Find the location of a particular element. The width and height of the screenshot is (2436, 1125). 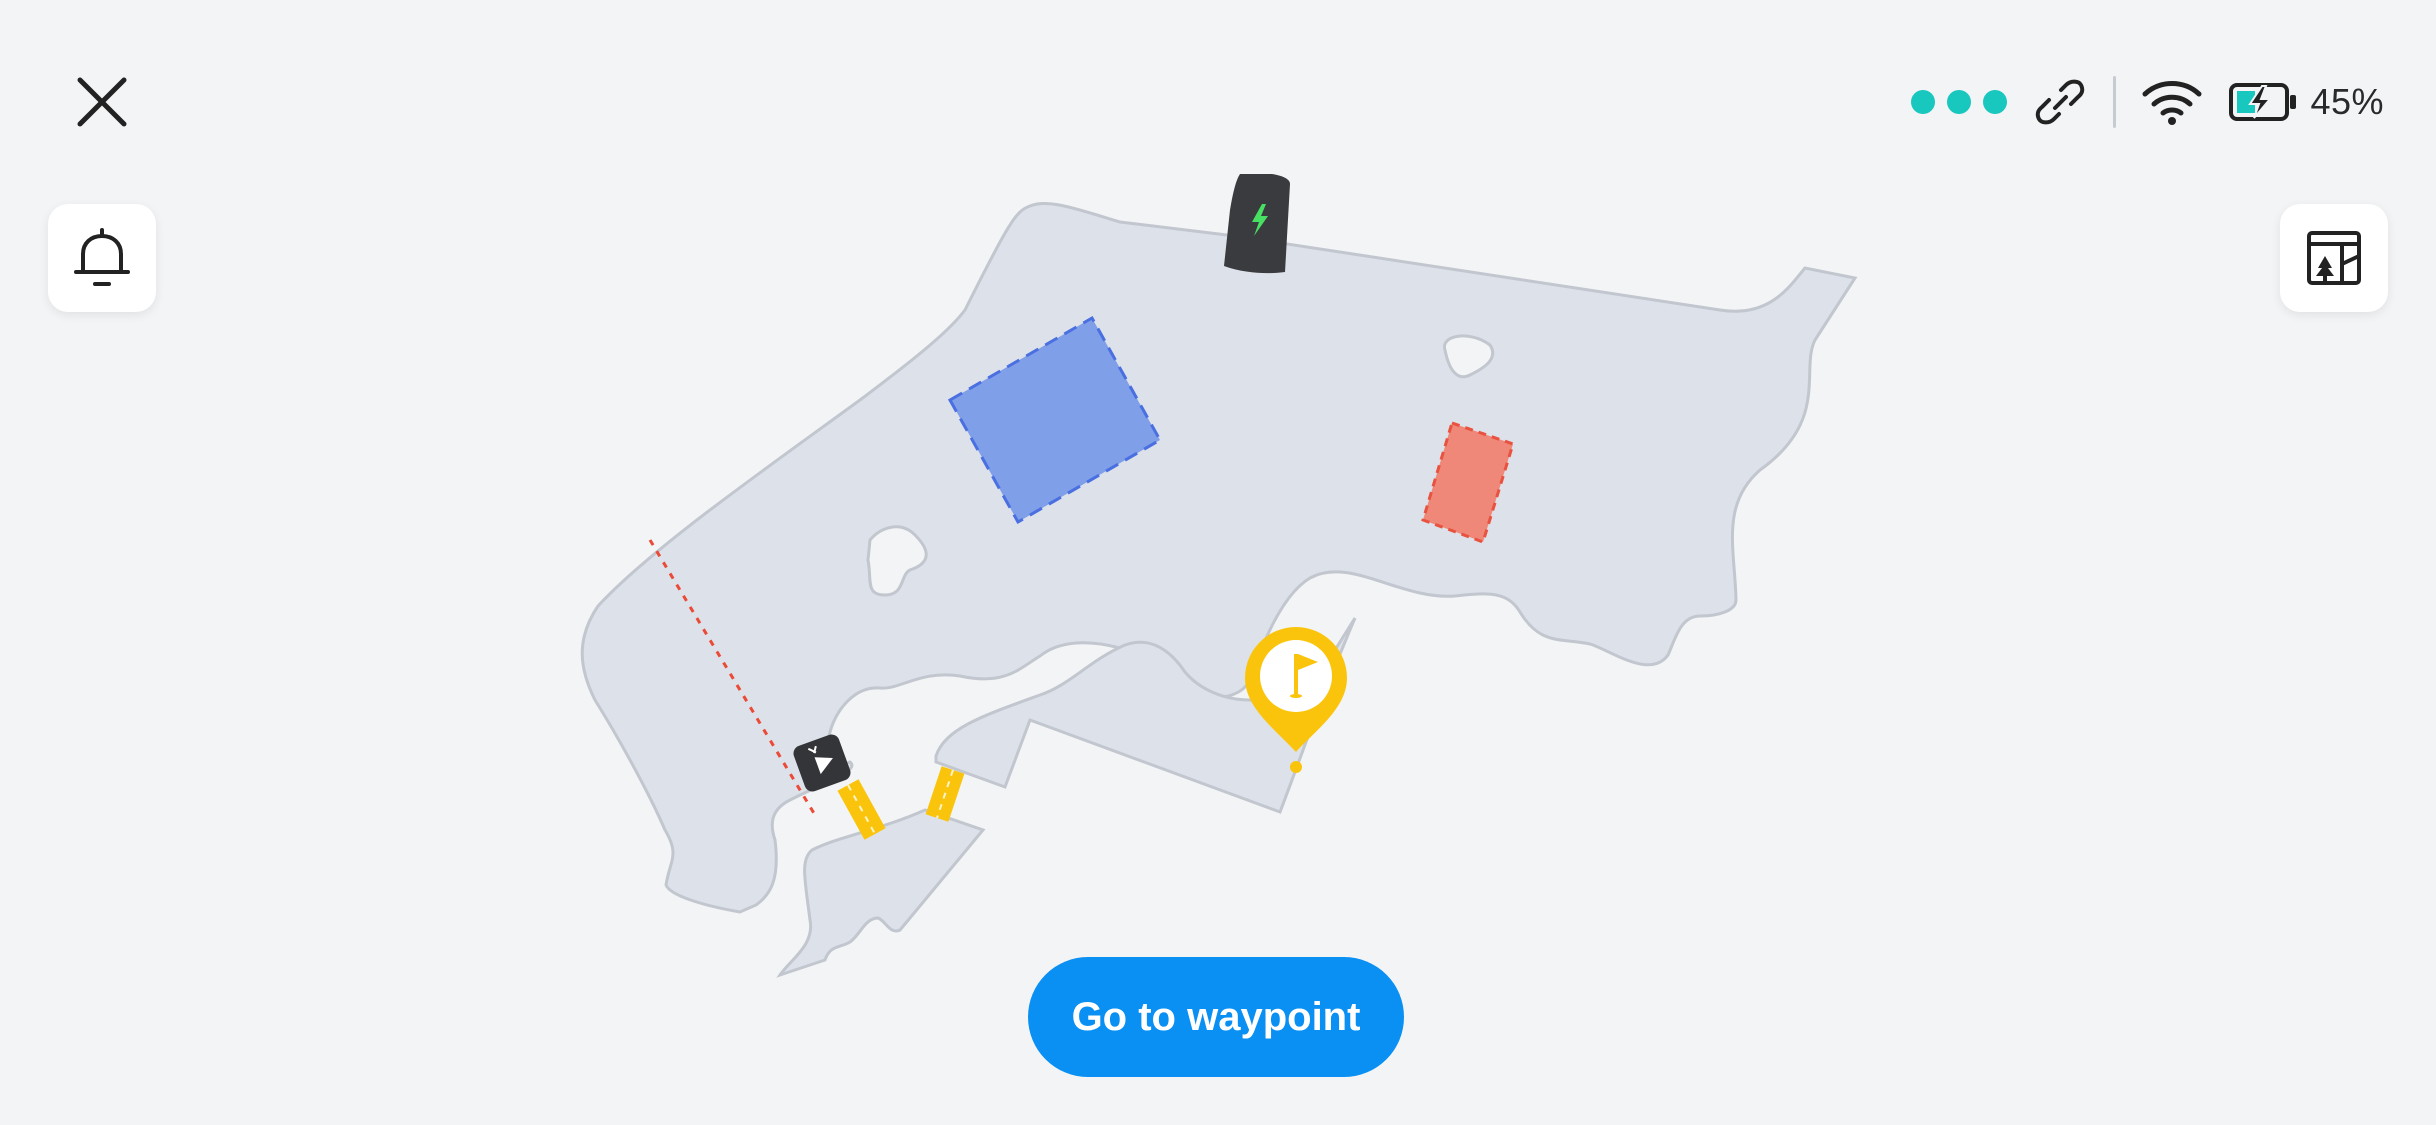

close-icon is located at coordinates (102, 102).